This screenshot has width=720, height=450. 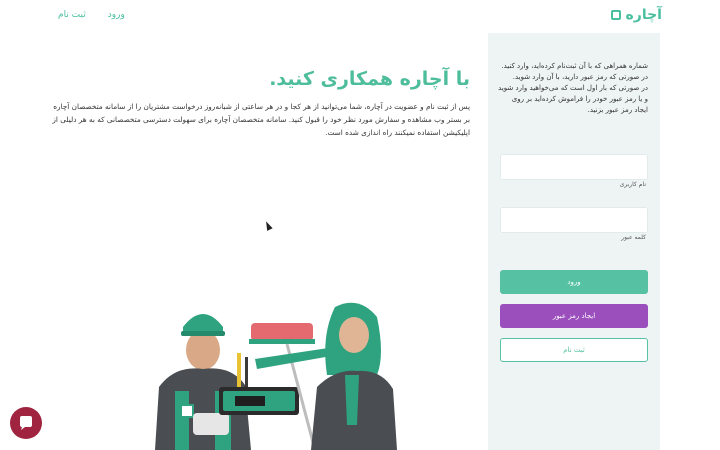 I want to click on logo: آچاره, so click(x=635, y=15).